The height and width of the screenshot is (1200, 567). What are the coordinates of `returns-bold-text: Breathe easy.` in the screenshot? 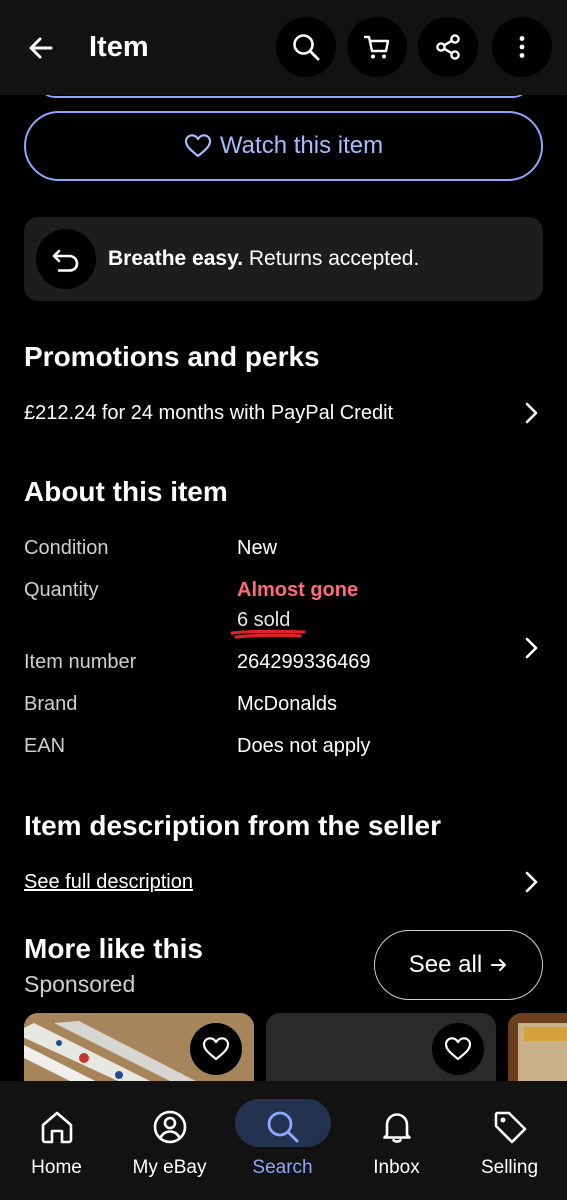 It's located at (176, 258).